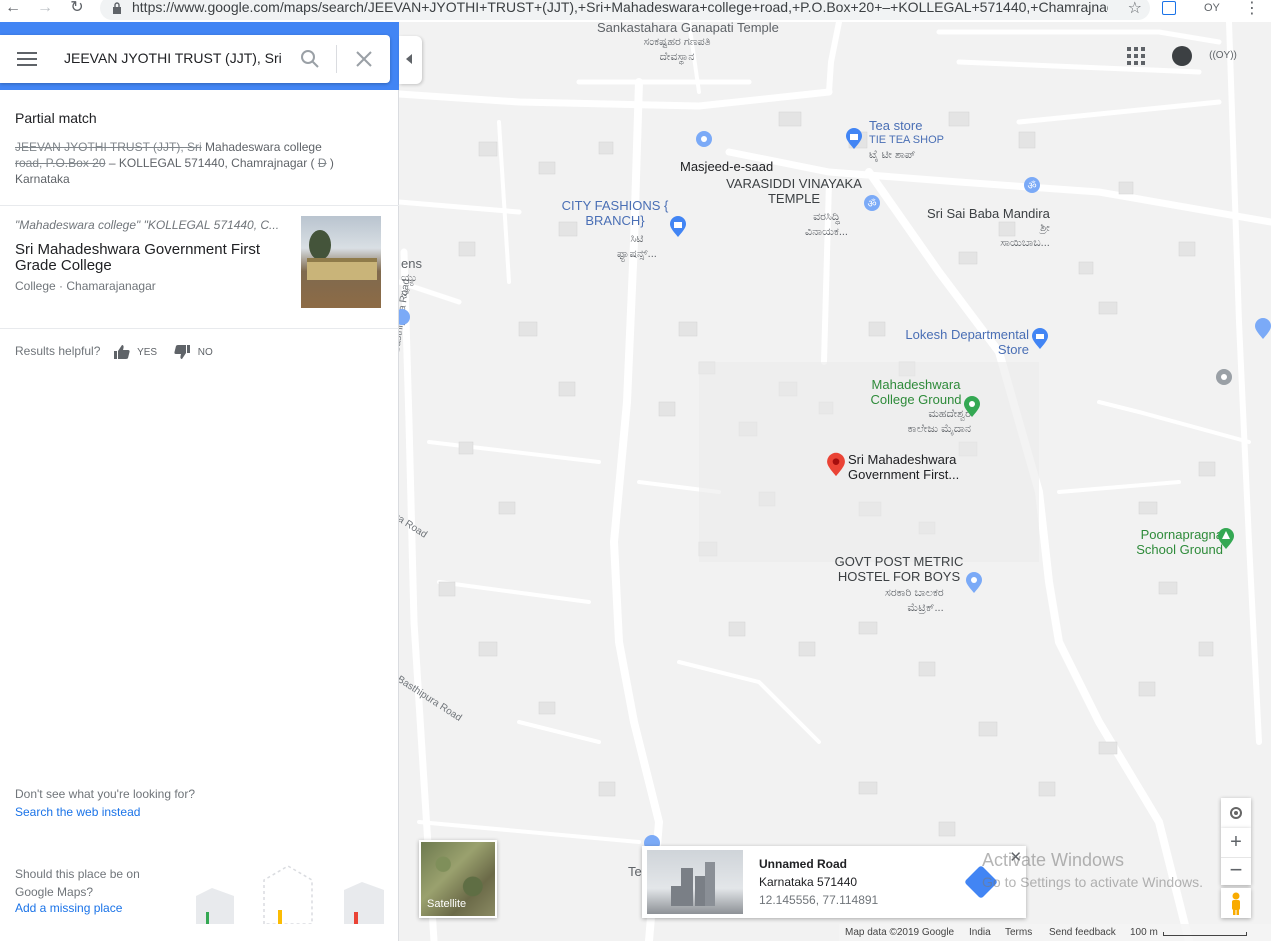 The image size is (1271, 941). What do you see at coordinates (1182, 56) in the screenshot?
I see `notifications-bell-icon` at bounding box center [1182, 56].